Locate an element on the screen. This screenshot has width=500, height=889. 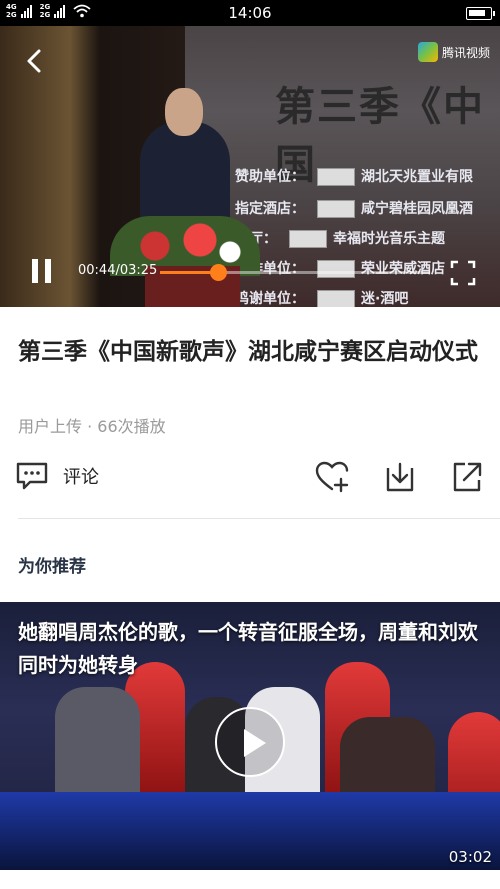
progress-handle is located at coordinates (219, 272).